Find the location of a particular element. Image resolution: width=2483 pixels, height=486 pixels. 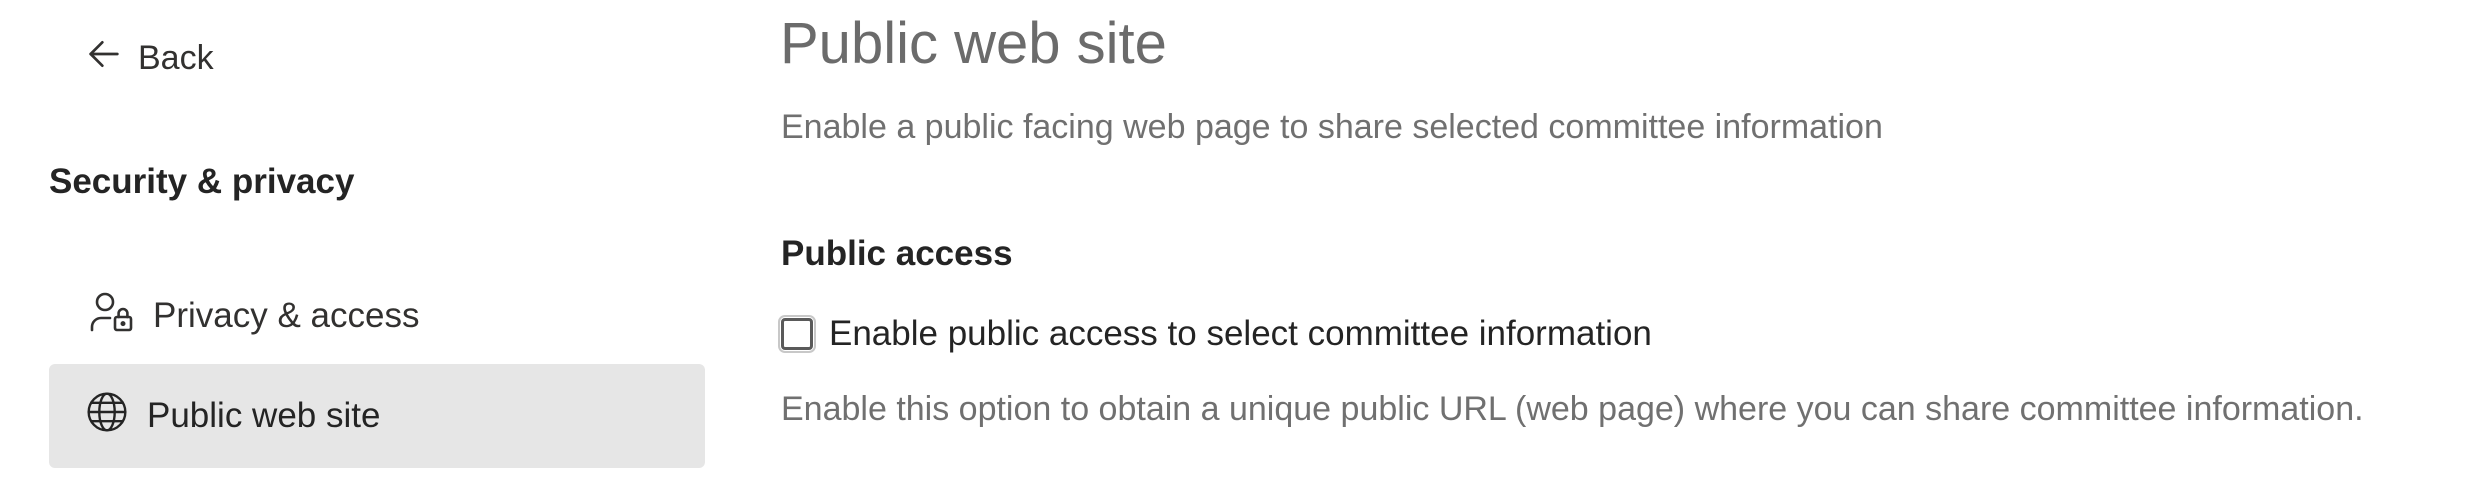

person-lock-icon is located at coordinates (111, 316).